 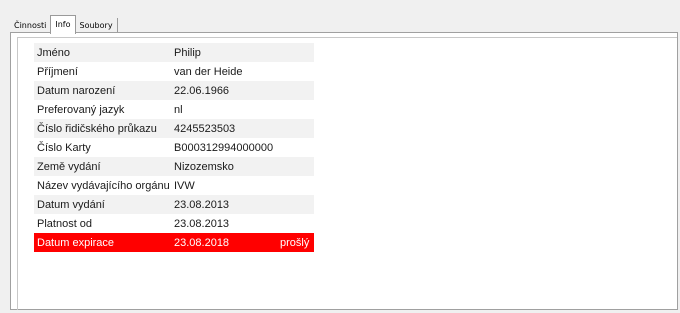 I want to click on tab-soubory: Soubory, so click(x=96, y=25).